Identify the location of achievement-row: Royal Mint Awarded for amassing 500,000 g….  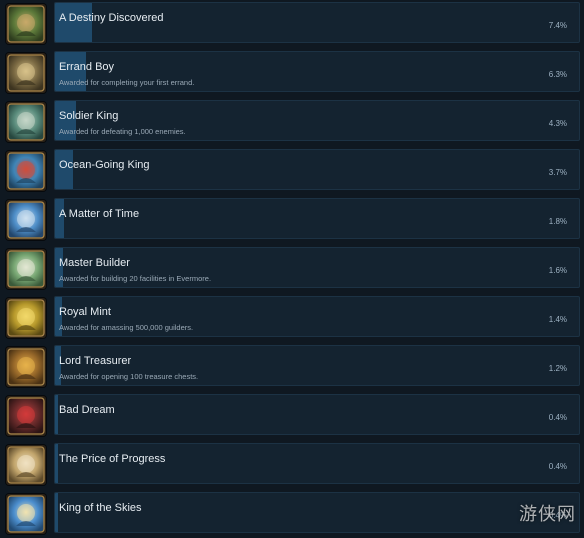
(292, 318).